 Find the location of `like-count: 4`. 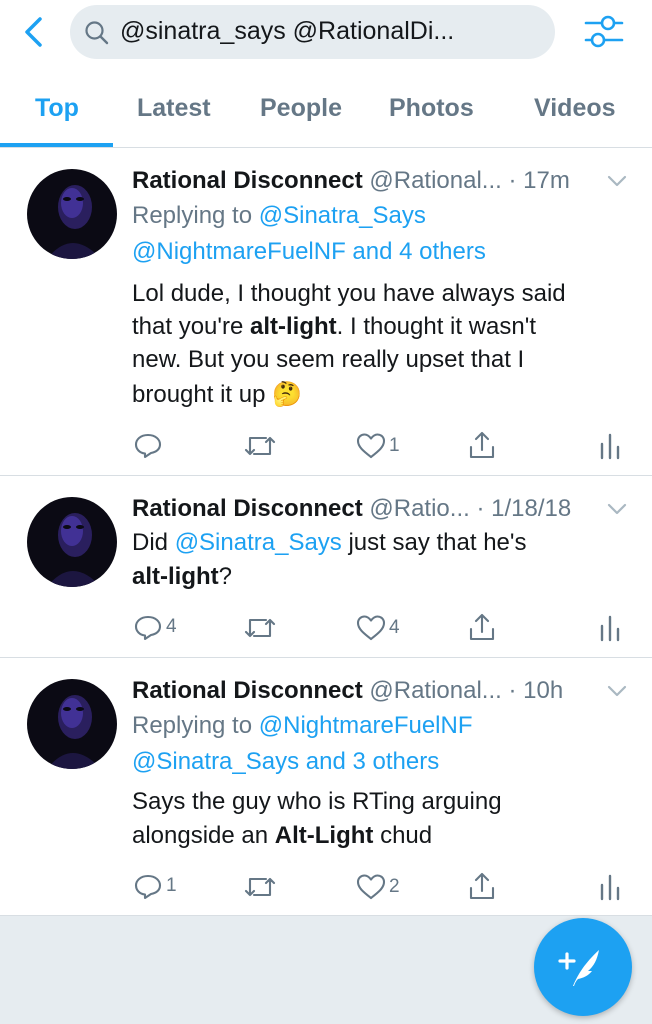

like-count: 4 is located at coordinates (394, 627).